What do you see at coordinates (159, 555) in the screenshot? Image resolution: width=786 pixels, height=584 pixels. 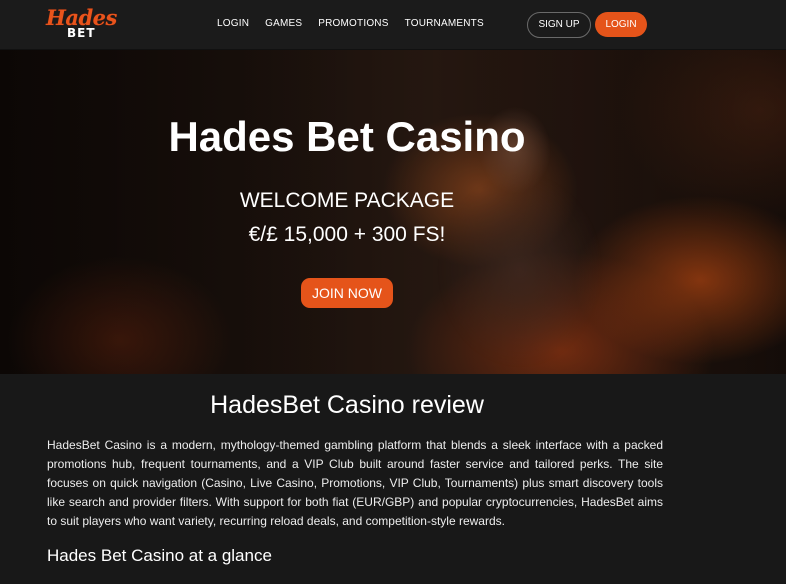 I see `at-a-glance-heading: Hades Bet Casino at a glance` at bounding box center [159, 555].